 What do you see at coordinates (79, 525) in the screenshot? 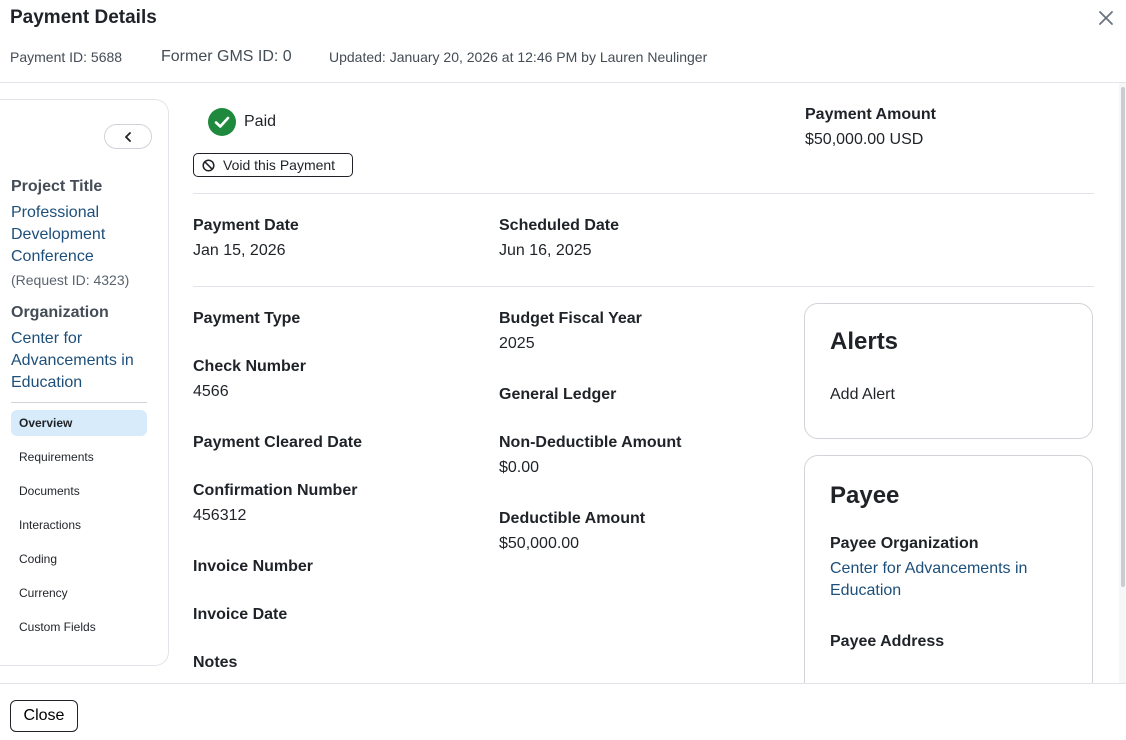
I see `sidebar-item-interactions: Interactions` at bounding box center [79, 525].